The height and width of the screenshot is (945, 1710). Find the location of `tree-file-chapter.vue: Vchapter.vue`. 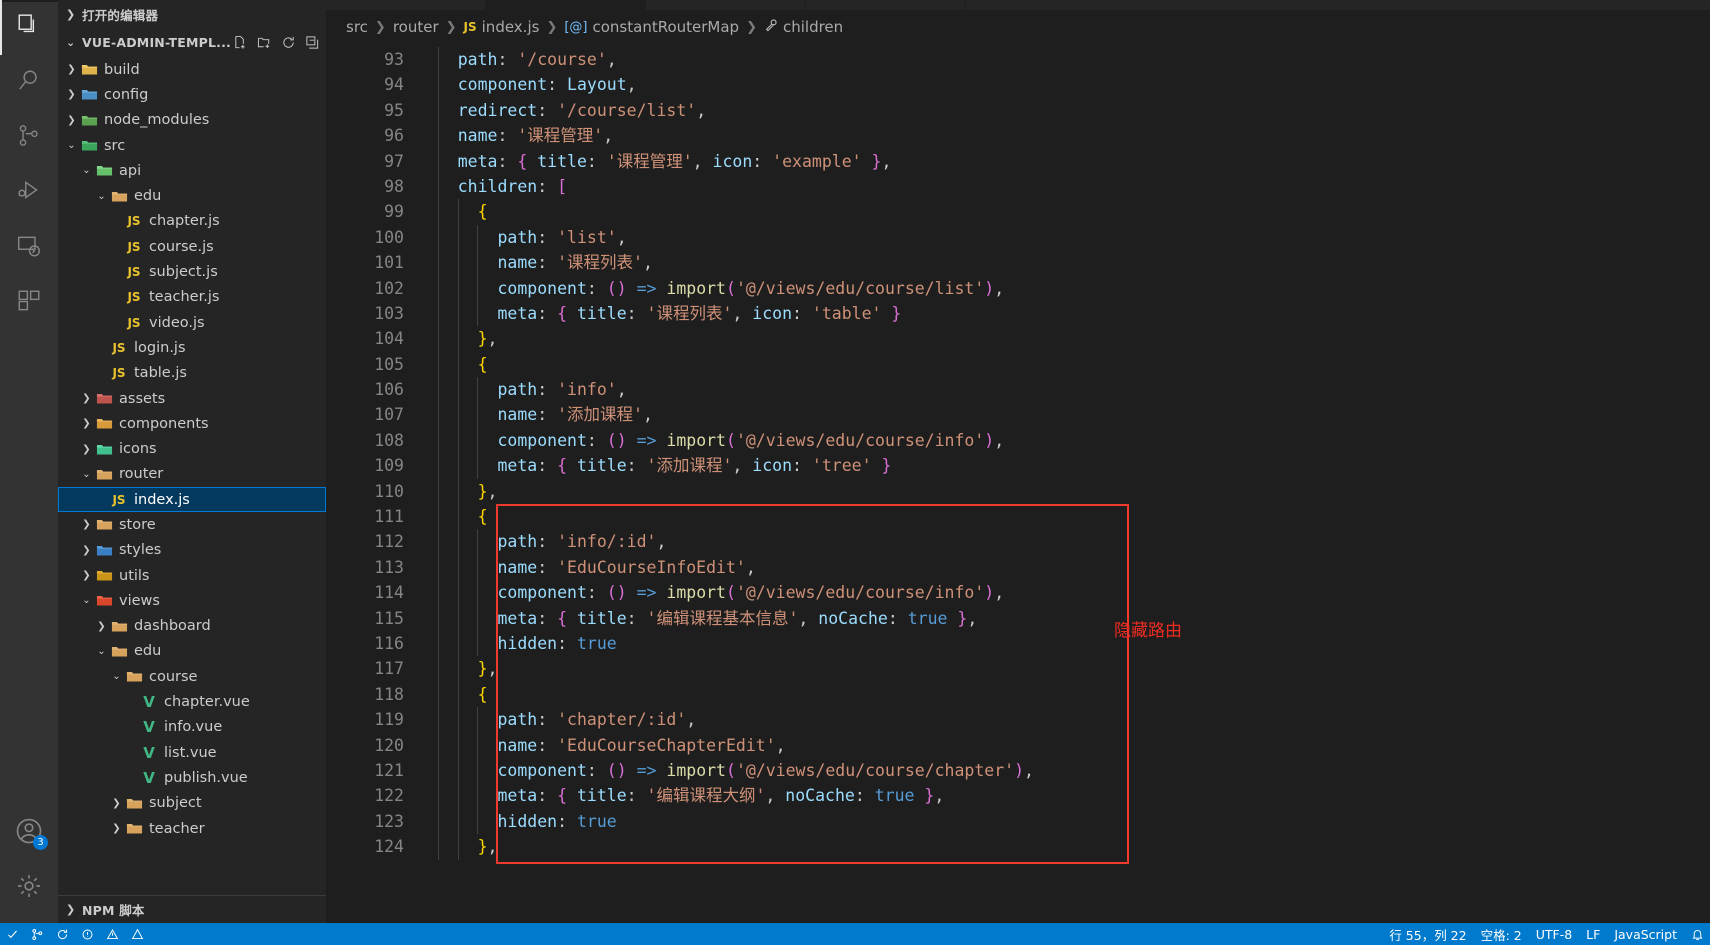

tree-file-chapter.vue: Vchapter.vue is located at coordinates (192, 701).